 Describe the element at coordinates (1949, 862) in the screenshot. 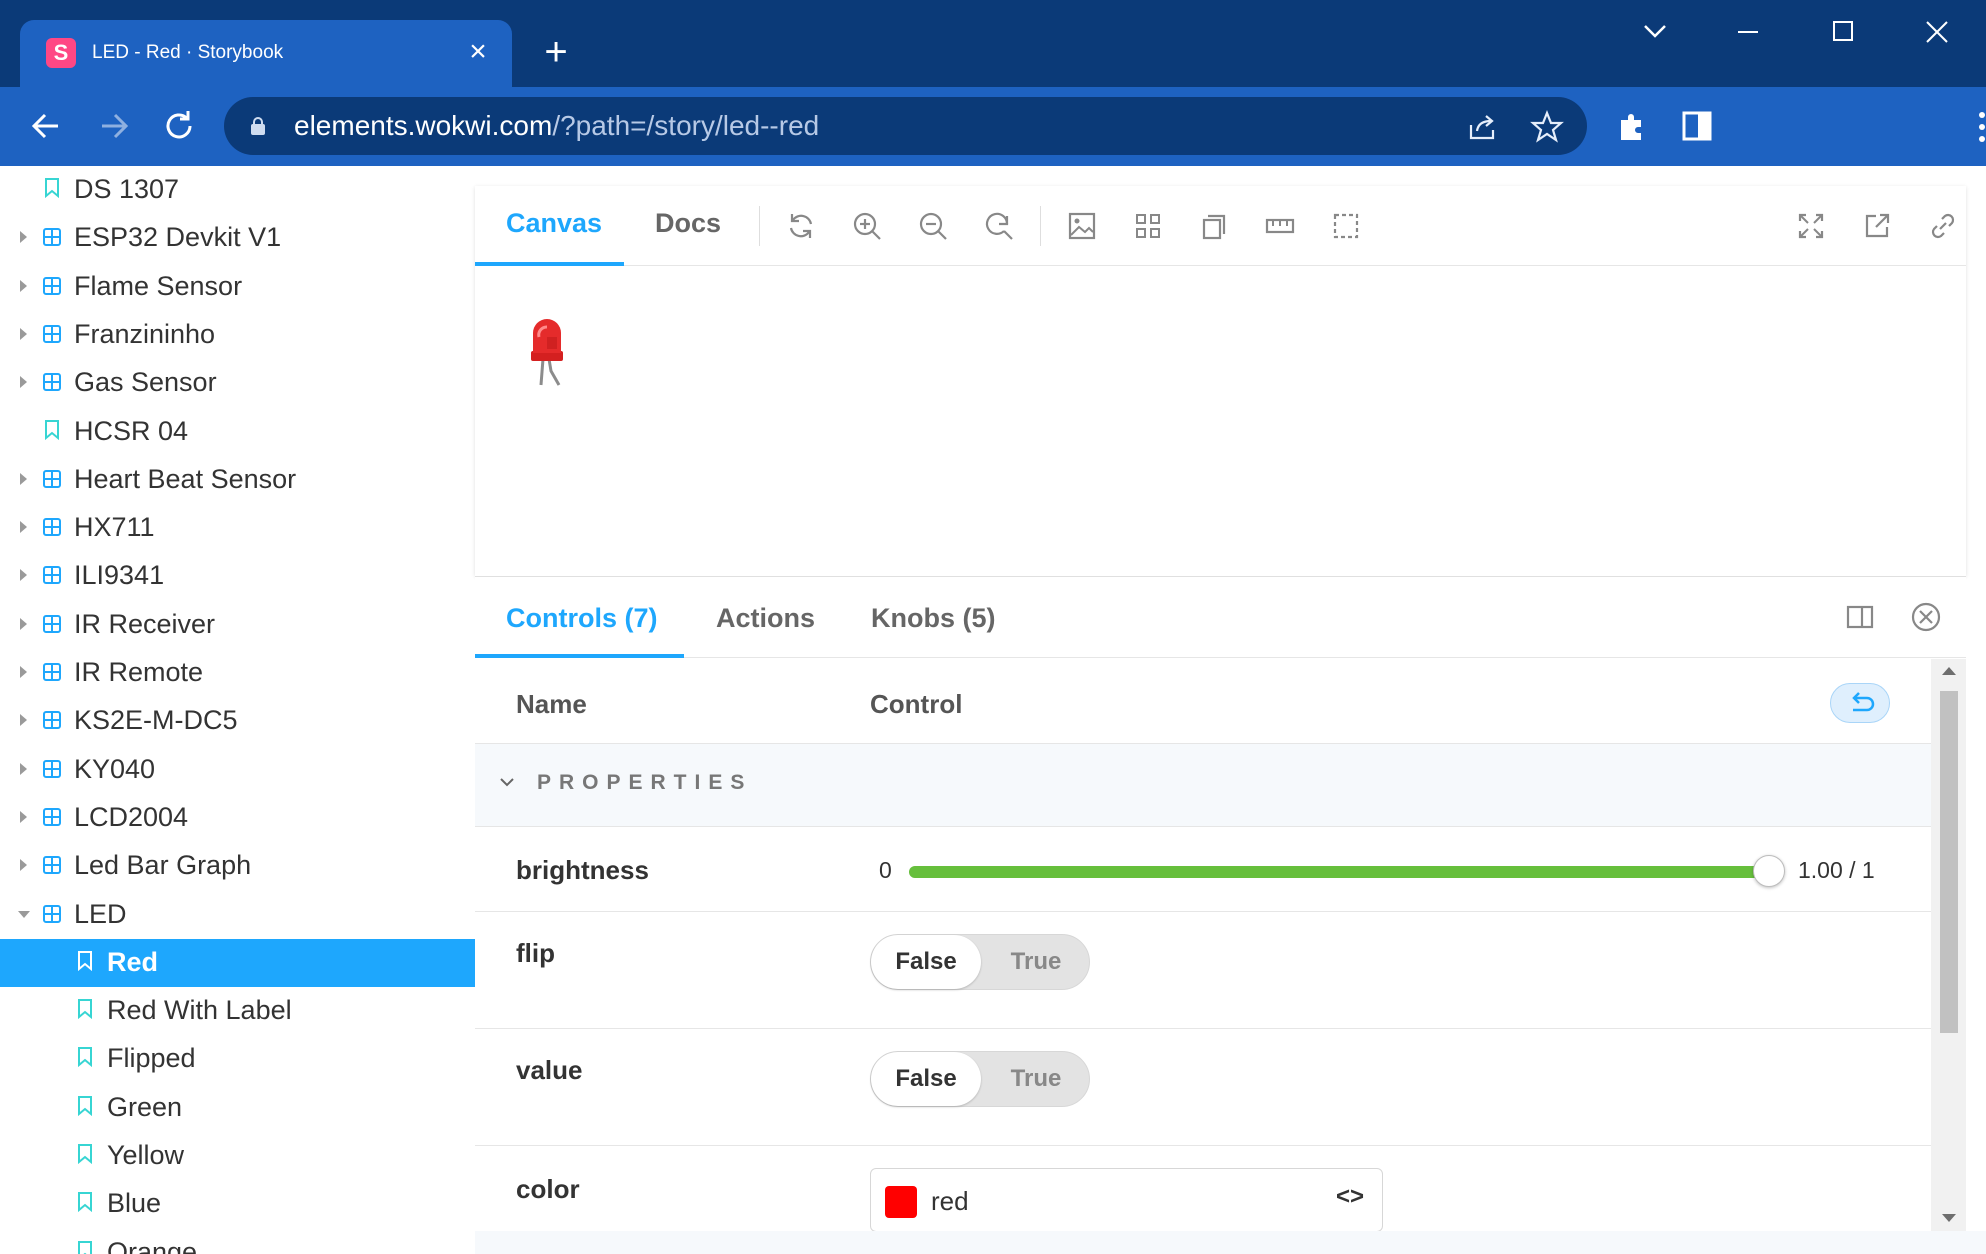

I see `scrollbar-thumb` at that location.